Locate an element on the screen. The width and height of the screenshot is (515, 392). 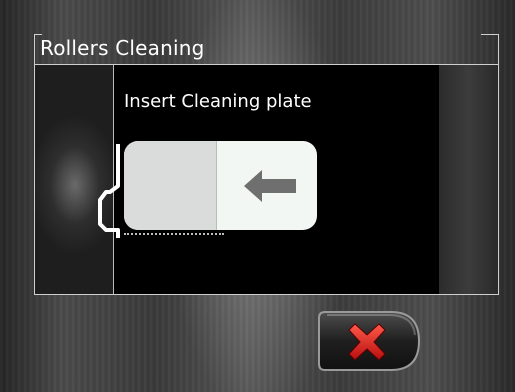
frame-corner-right is located at coordinates (490, 34).